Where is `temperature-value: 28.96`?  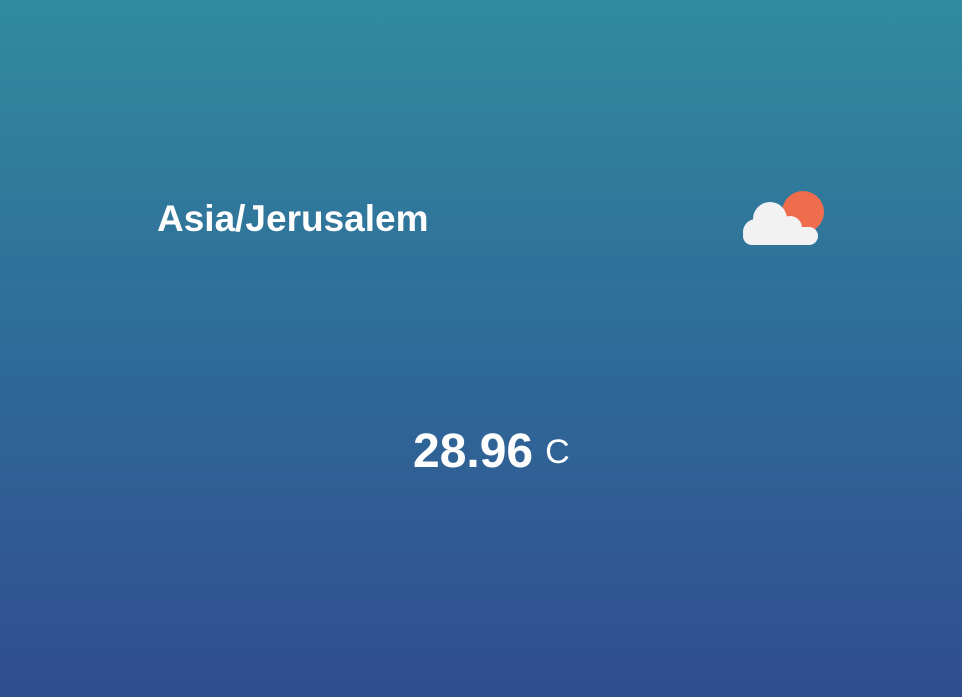 temperature-value: 28.96 is located at coordinates (473, 451).